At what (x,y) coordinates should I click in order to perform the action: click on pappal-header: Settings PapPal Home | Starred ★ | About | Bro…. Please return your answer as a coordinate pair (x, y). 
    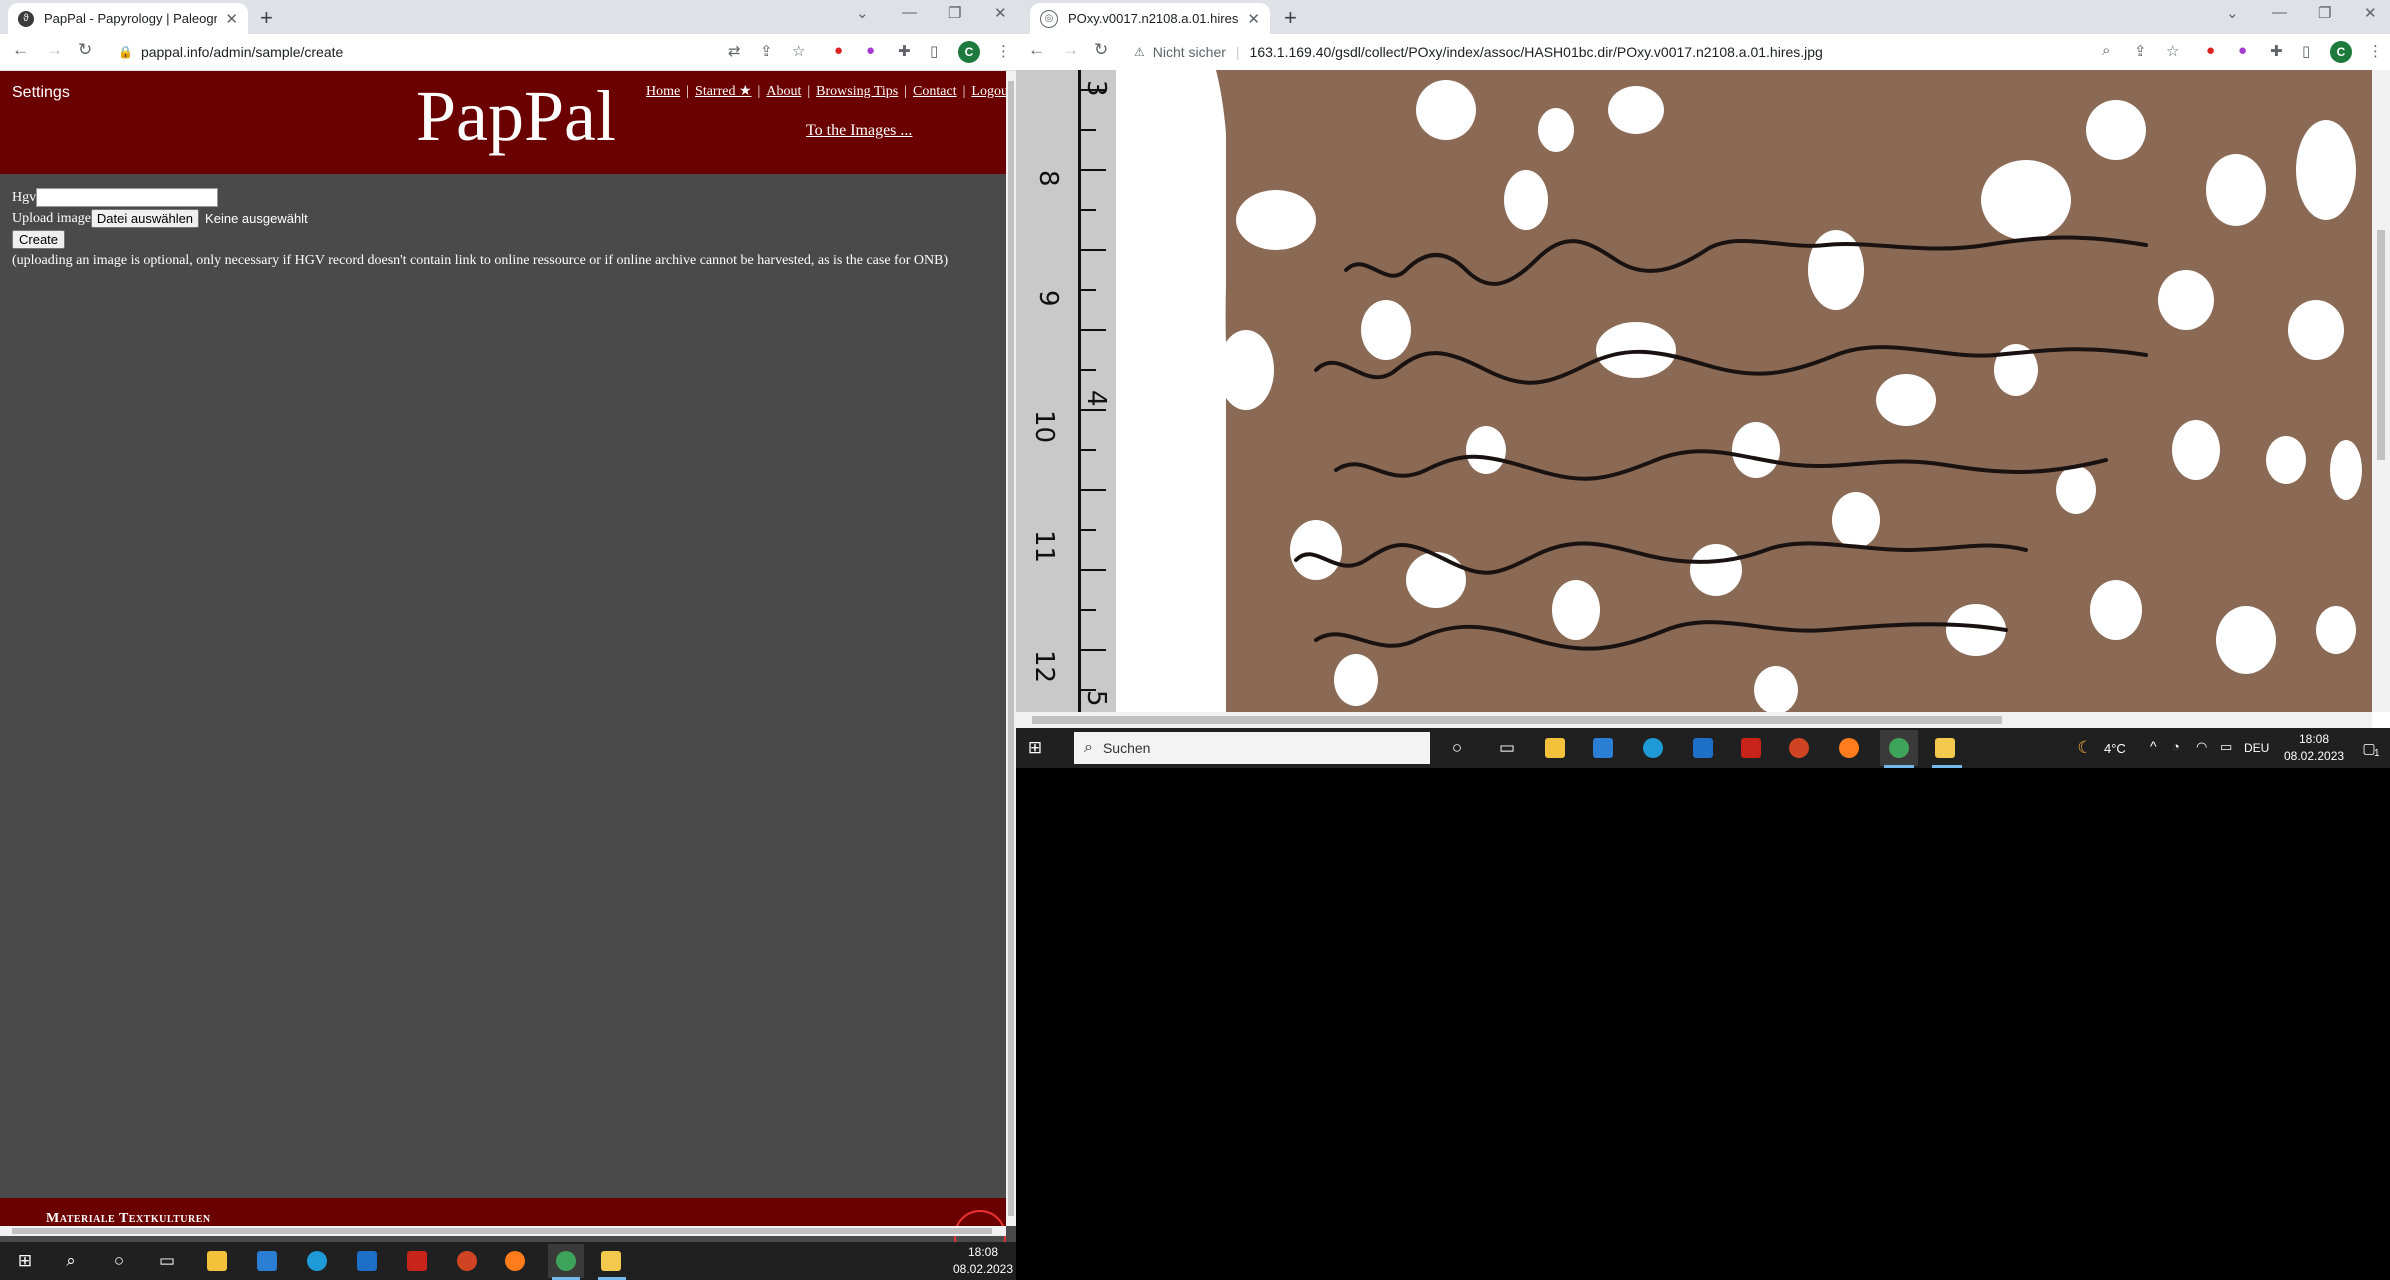
    Looking at the image, I should click on (506, 122).